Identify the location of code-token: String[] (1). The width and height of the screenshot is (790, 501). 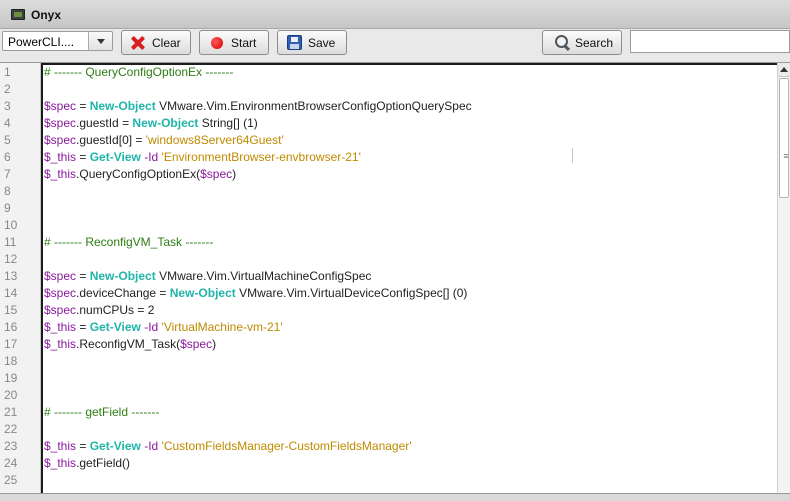
(228, 123).